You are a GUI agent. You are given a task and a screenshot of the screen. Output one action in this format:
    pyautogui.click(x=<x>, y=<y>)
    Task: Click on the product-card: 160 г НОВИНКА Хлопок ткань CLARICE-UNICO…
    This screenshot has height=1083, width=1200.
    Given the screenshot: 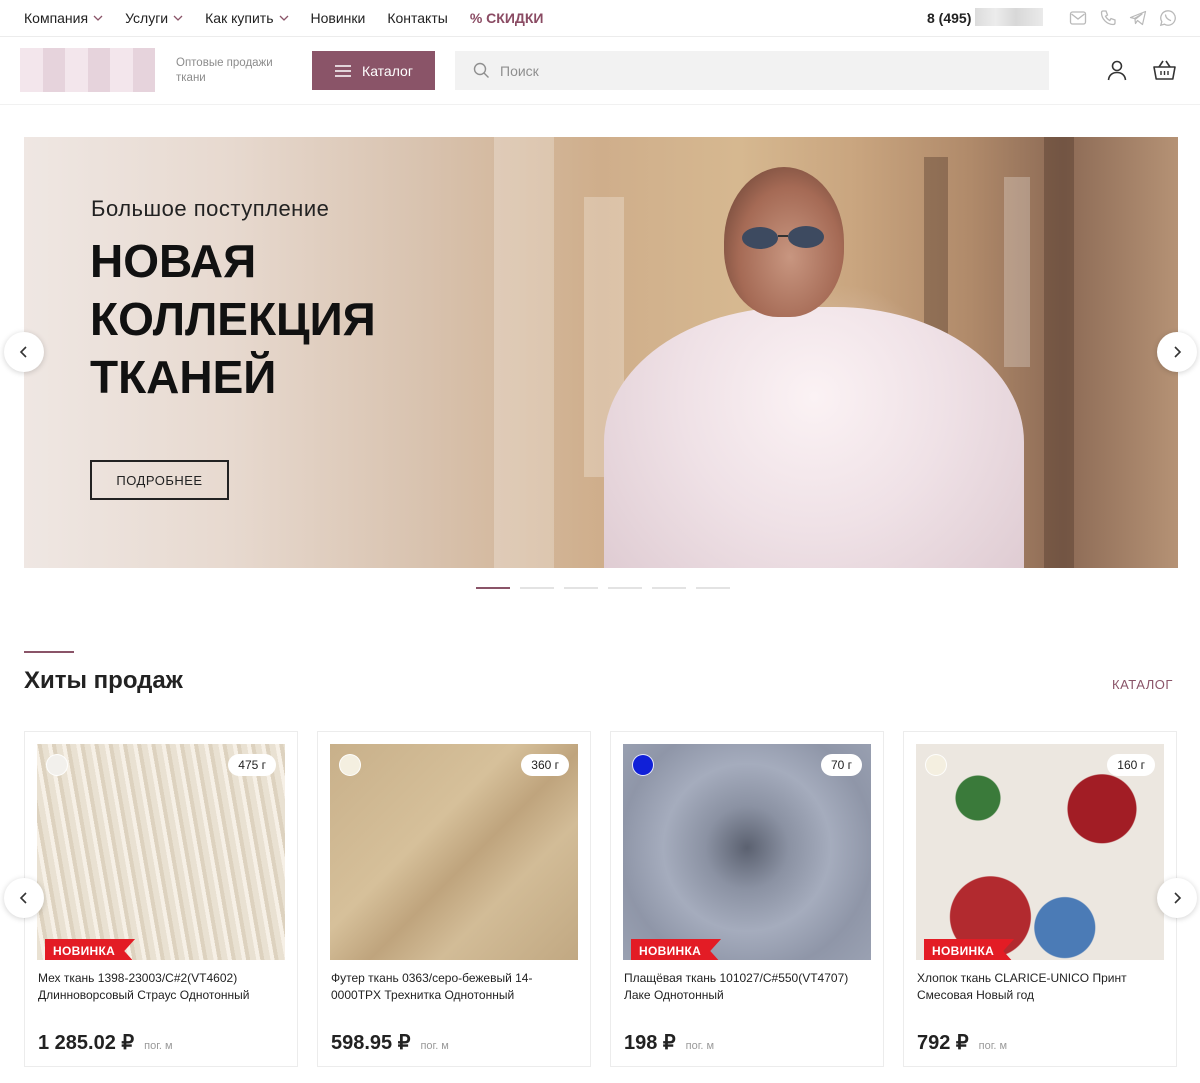 What is the action you would take?
    pyautogui.click(x=1040, y=899)
    